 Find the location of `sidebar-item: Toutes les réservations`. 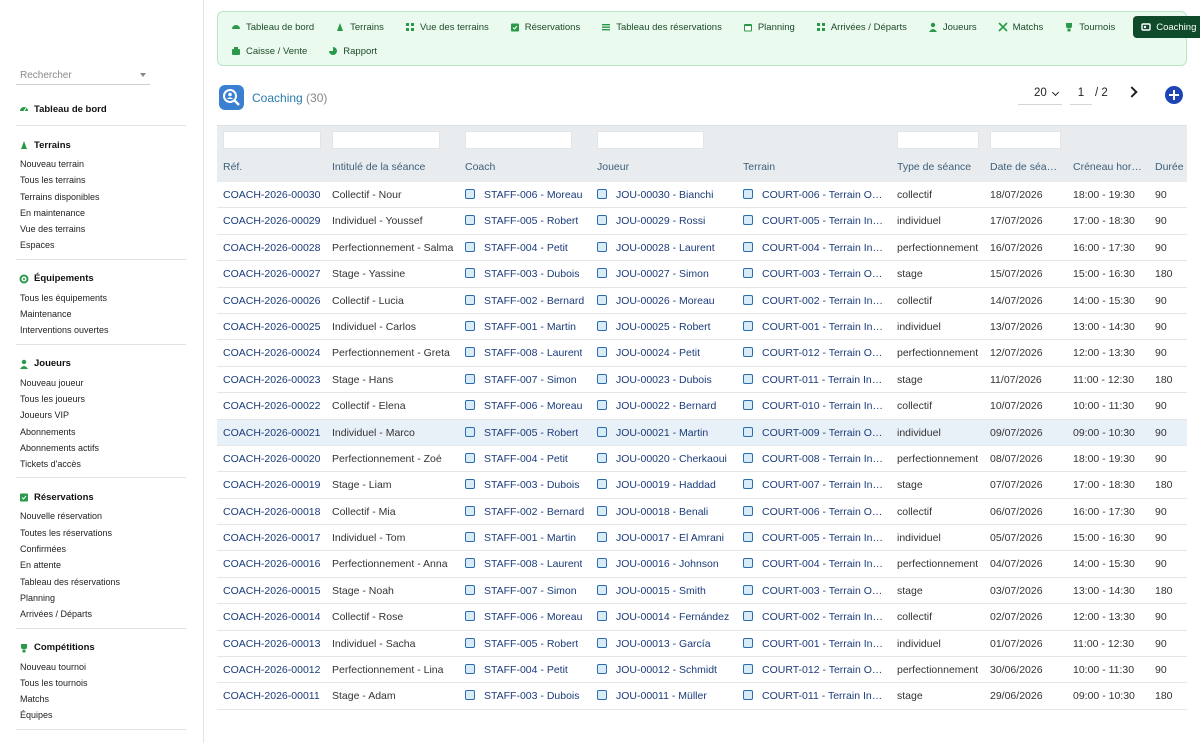

sidebar-item: Toutes les réservations is located at coordinates (101, 533).